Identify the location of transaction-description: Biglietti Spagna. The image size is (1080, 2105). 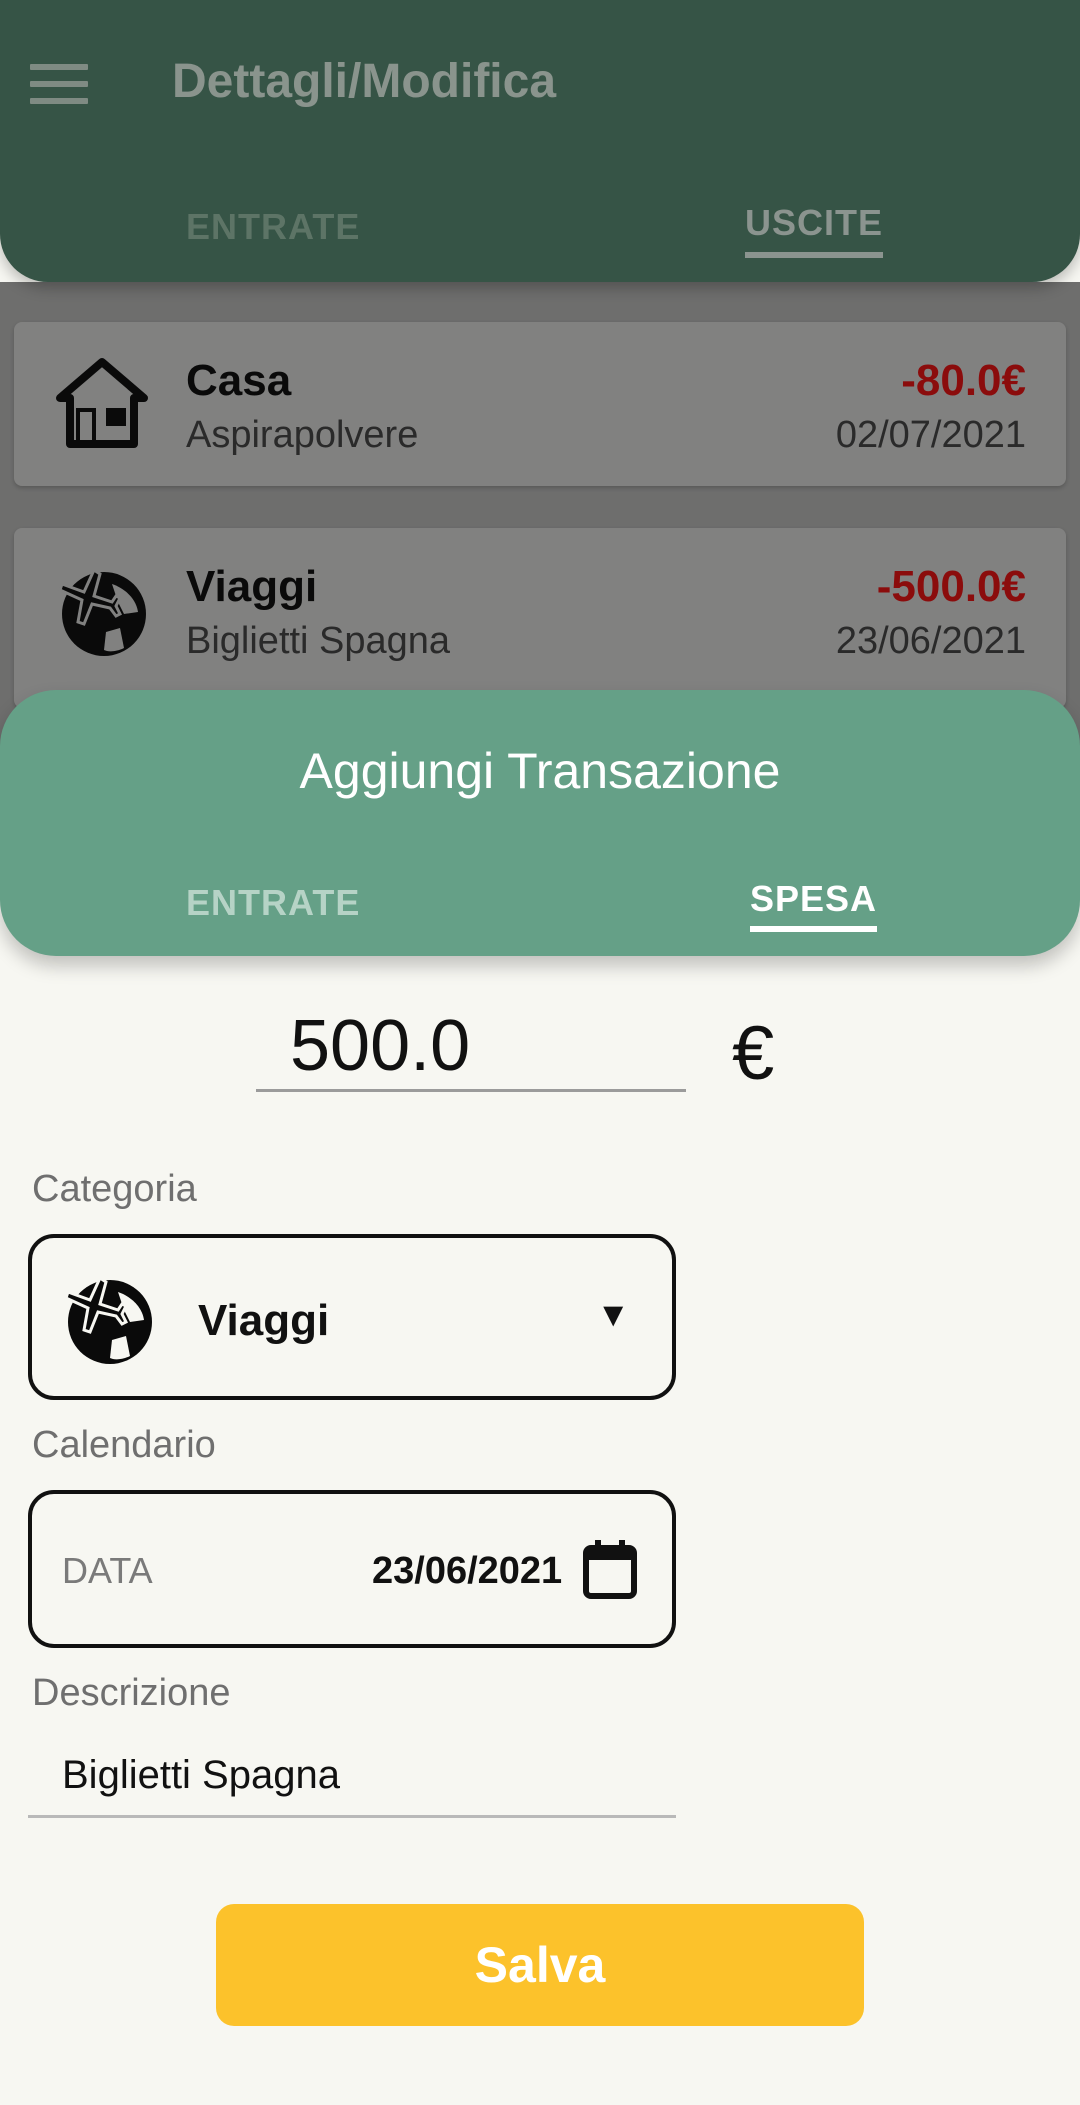
(318, 641).